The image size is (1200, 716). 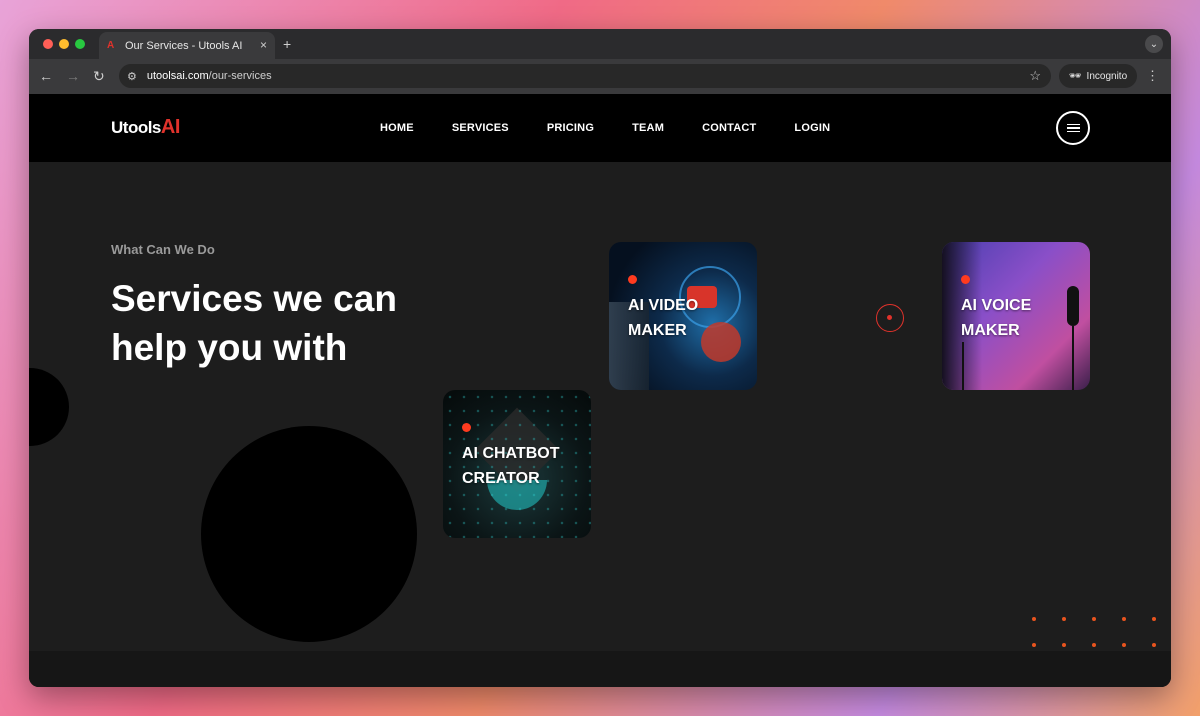 What do you see at coordinates (570, 128) in the screenshot?
I see `nav-pricing: PRICING` at bounding box center [570, 128].